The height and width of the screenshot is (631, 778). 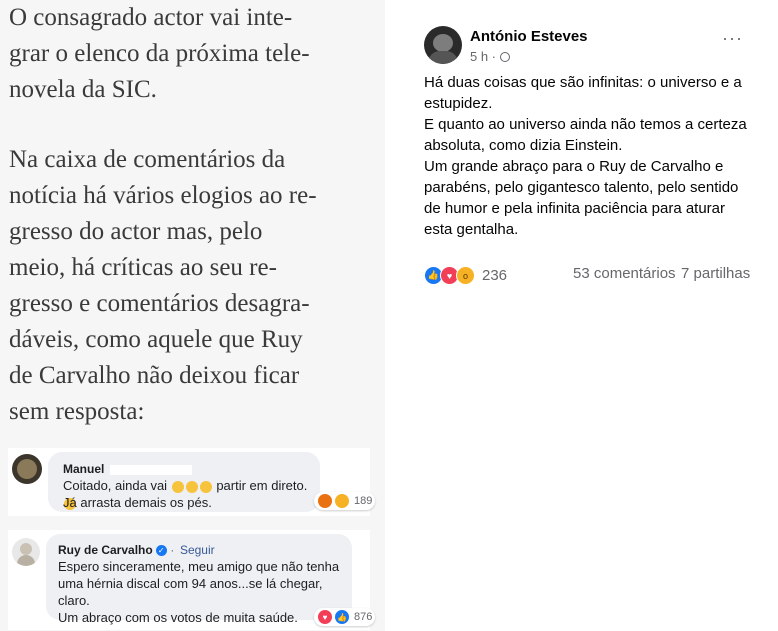 What do you see at coordinates (529, 36) in the screenshot?
I see `post-author: António Esteves` at bounding box center [529, 36].